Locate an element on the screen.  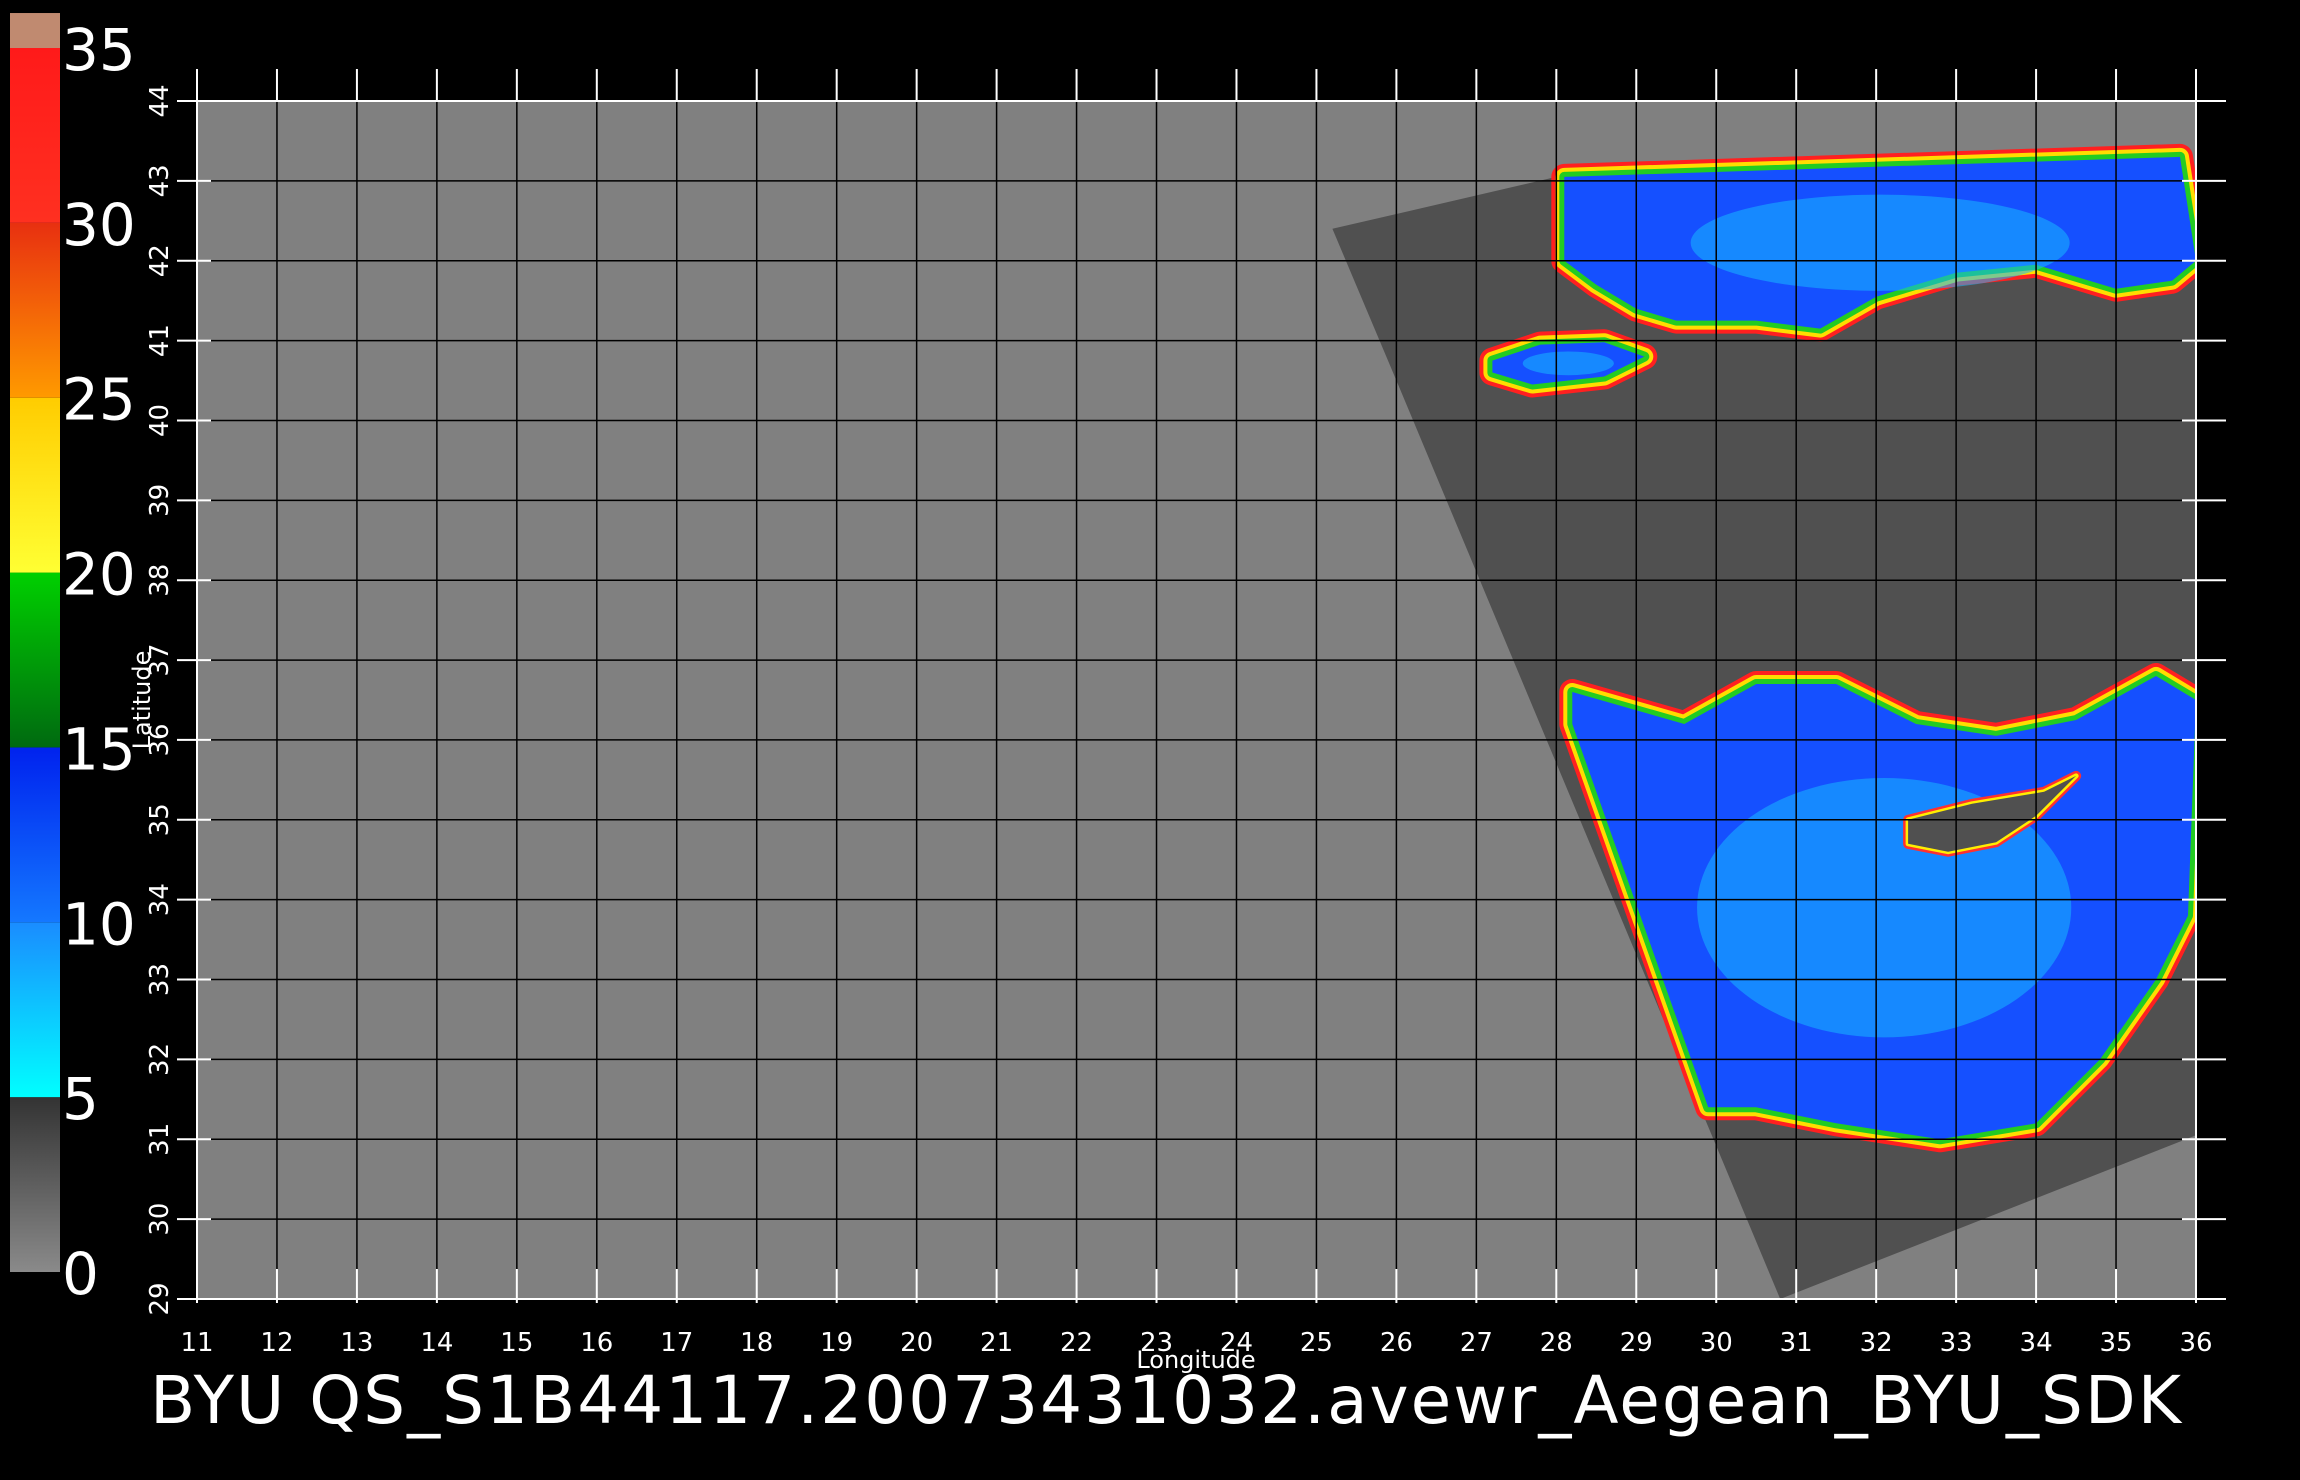
colorbar-label: 30 is located at coordinates (99, 225).